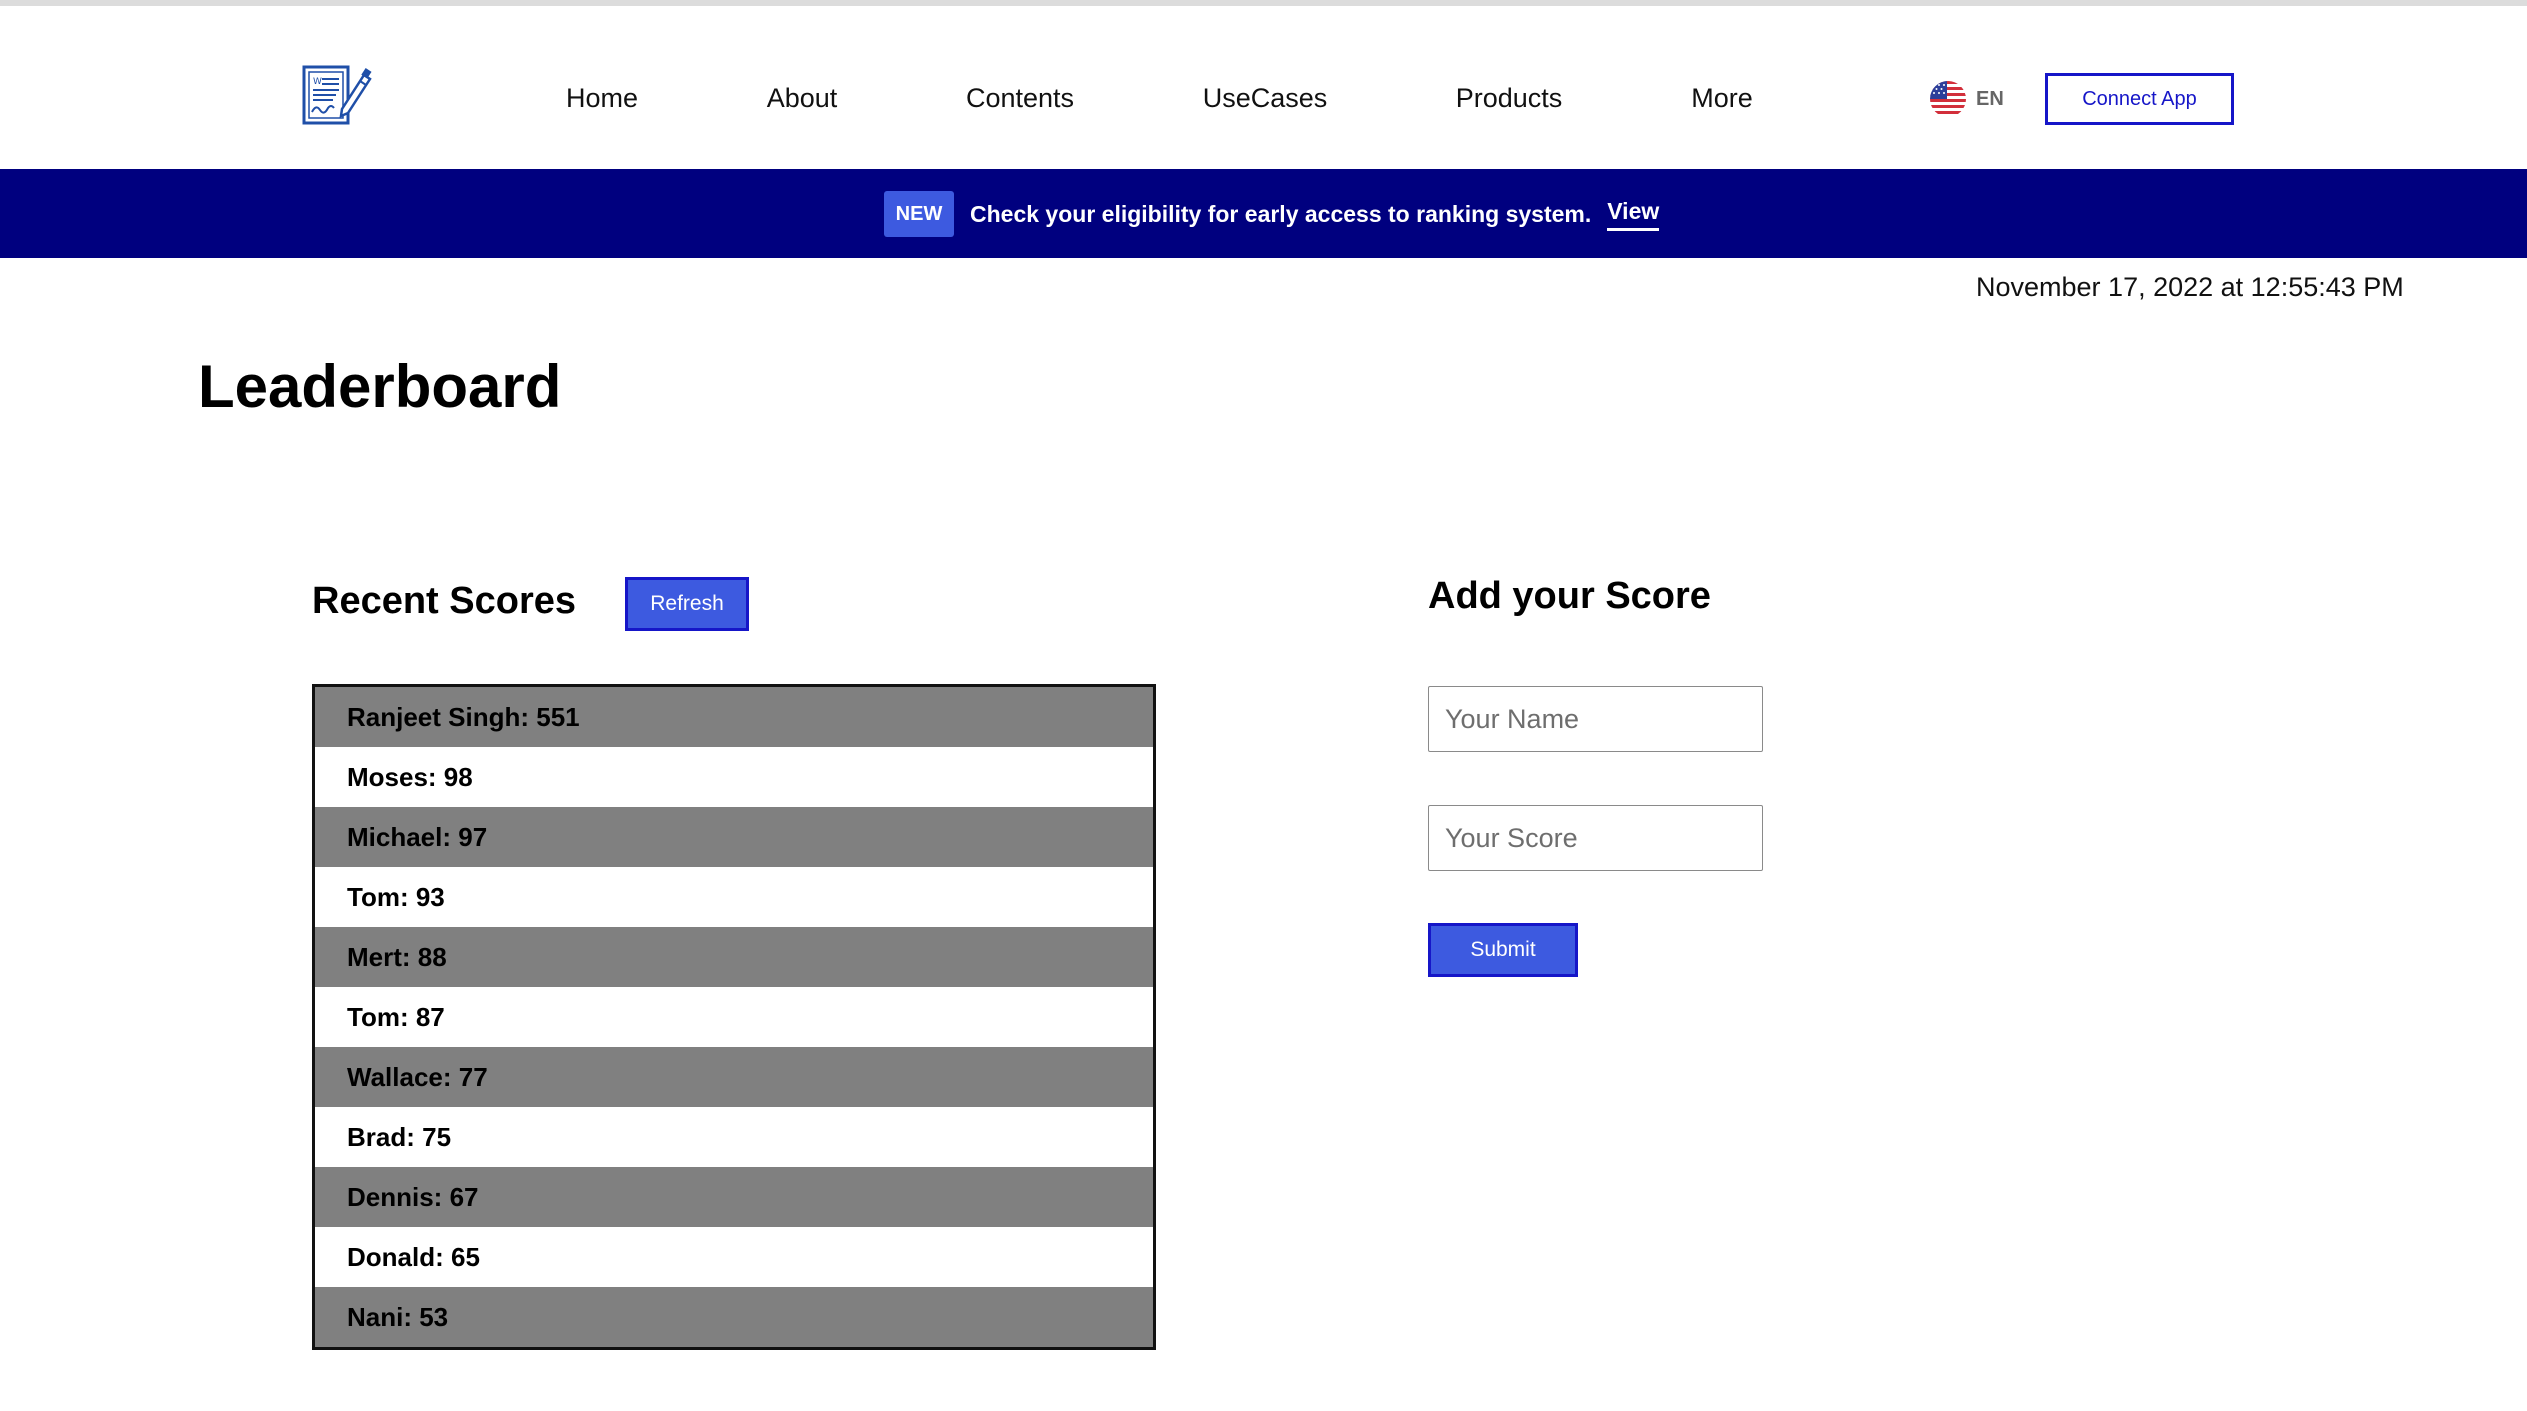 The image size is (2527, 1411). I want to click on nav-about: About, so click(802, 98).